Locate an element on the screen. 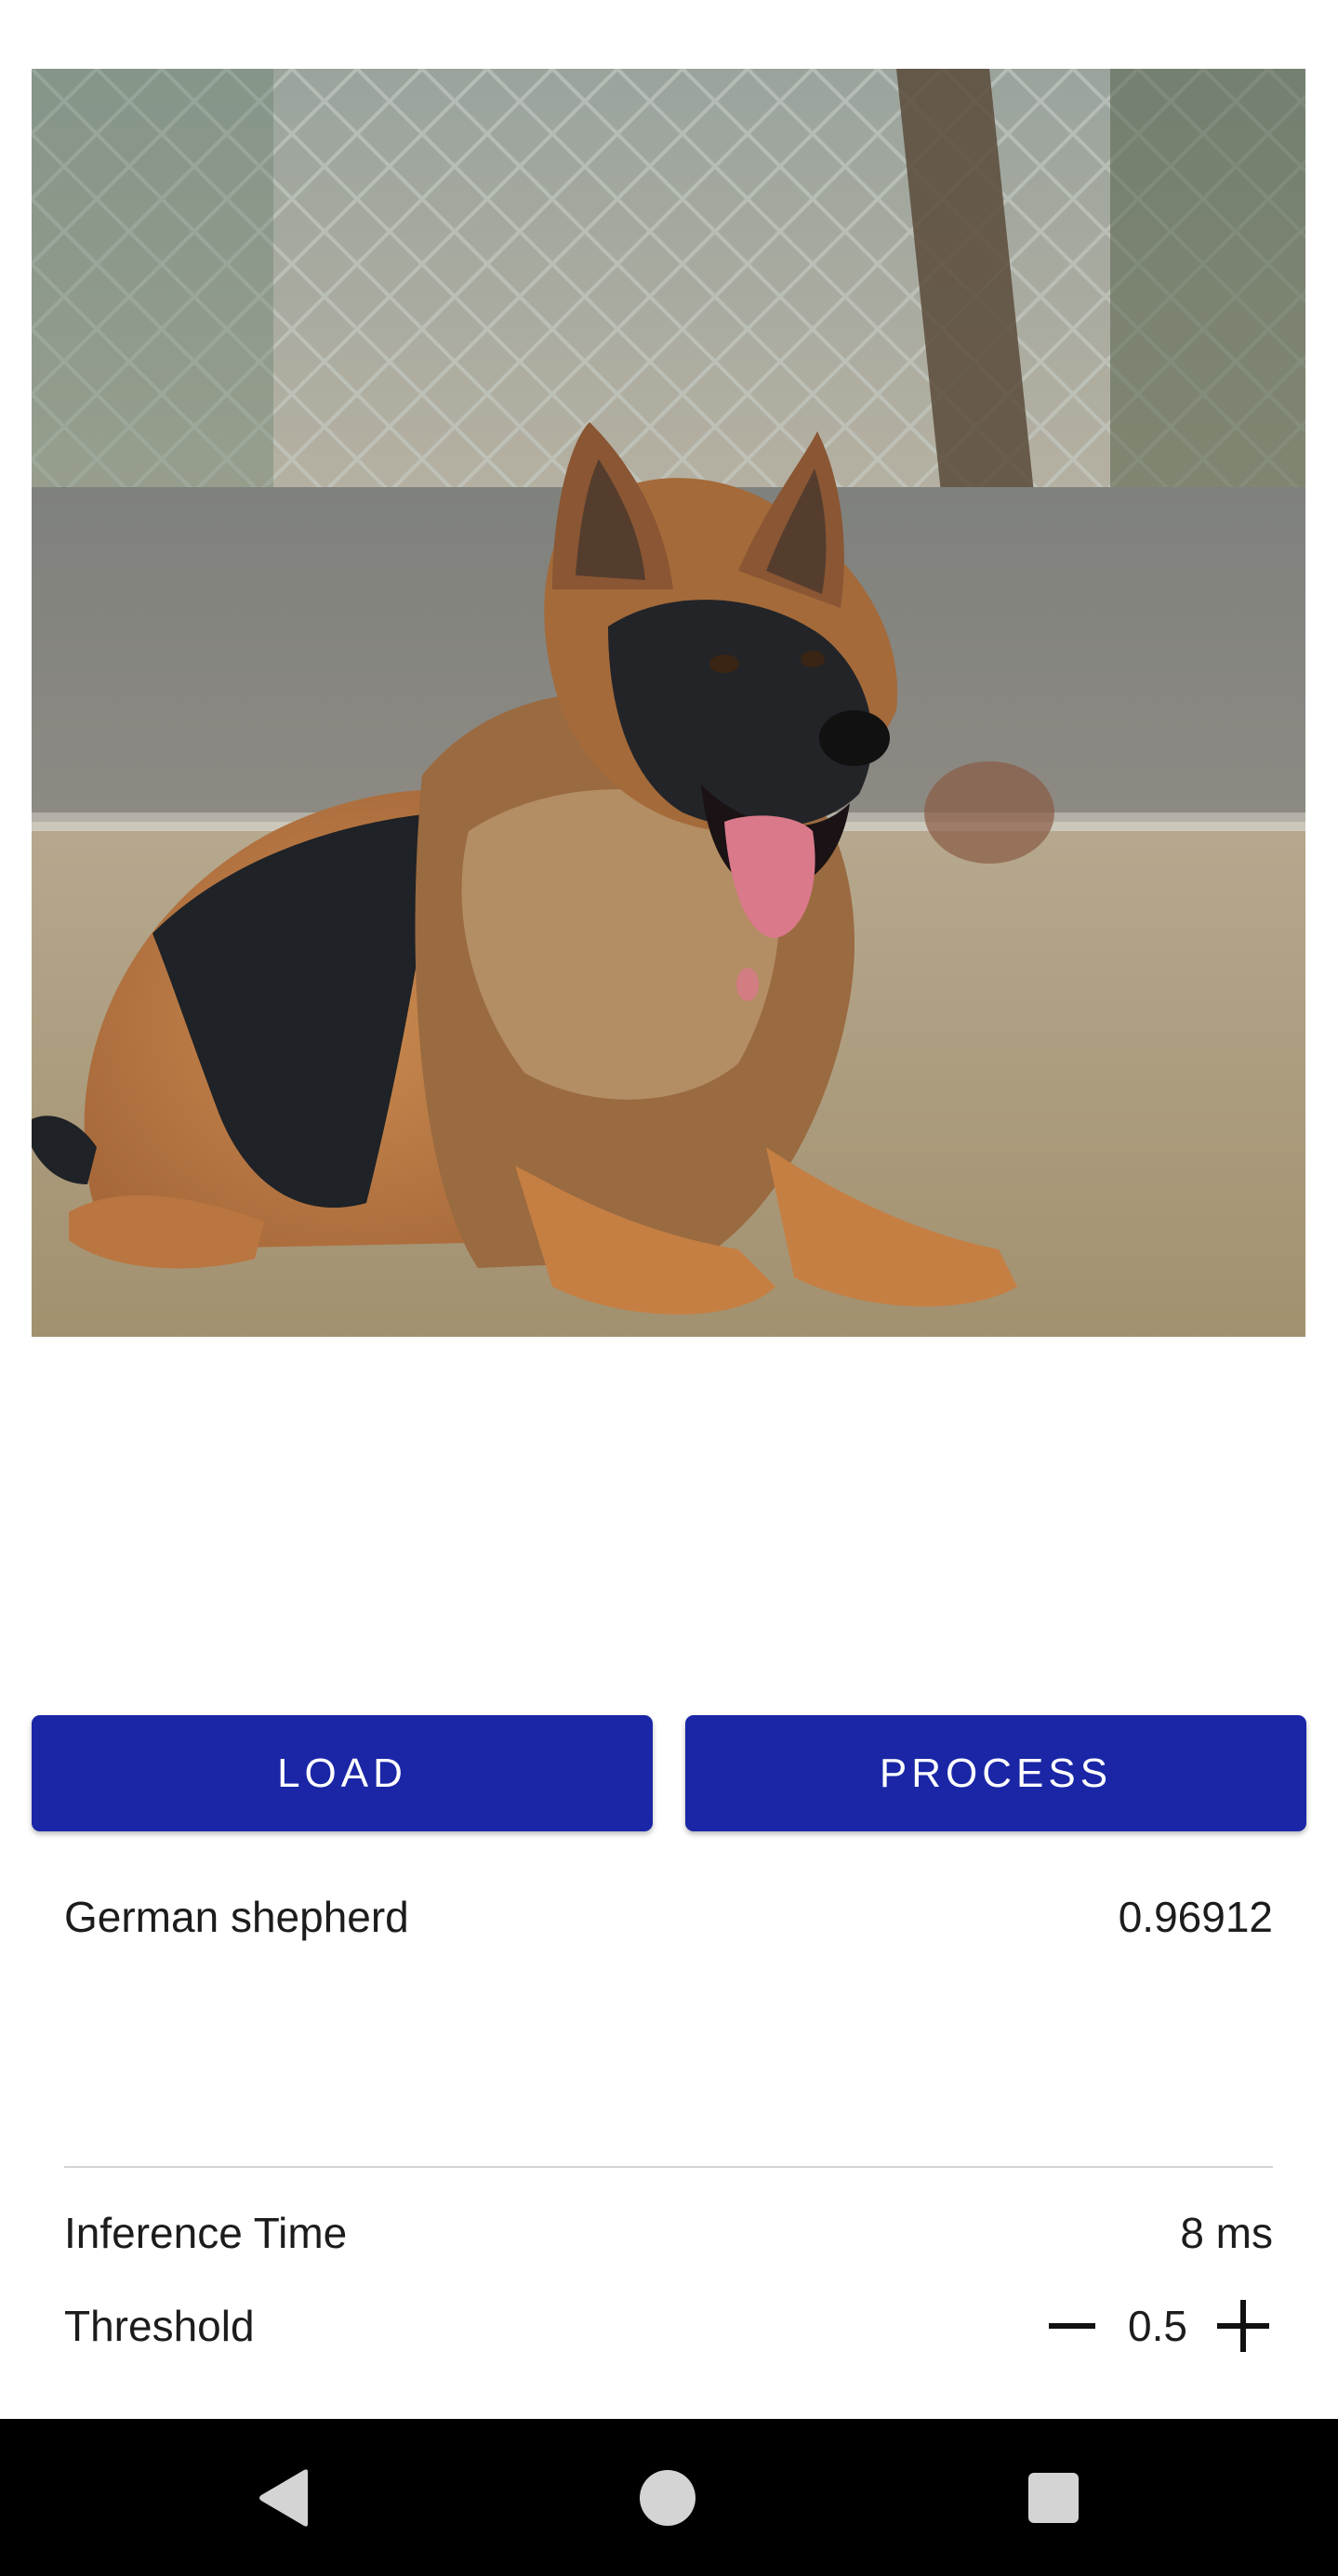 The height and width of the screenshot is (2576, 1338). nav-recents-button is located at coordinates (1053, 2498).